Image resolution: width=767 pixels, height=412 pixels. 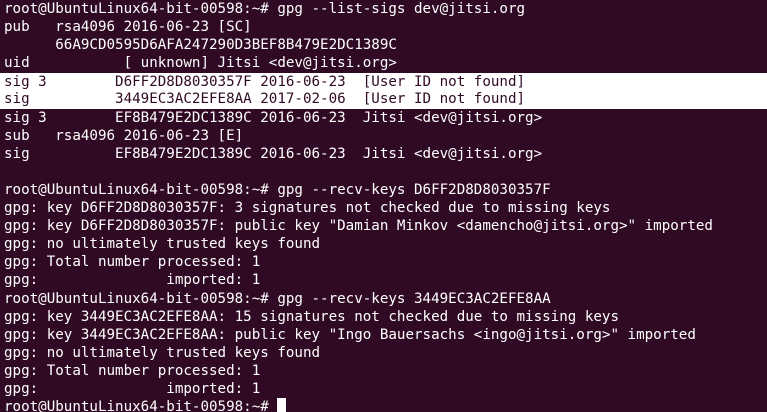 What do you see at coordinates (200, 63) in the screenshot?
I see `terminal-line: uid [ unknown] Jitsi <dev@jitsi.org>` at bounding box center [200, 63].